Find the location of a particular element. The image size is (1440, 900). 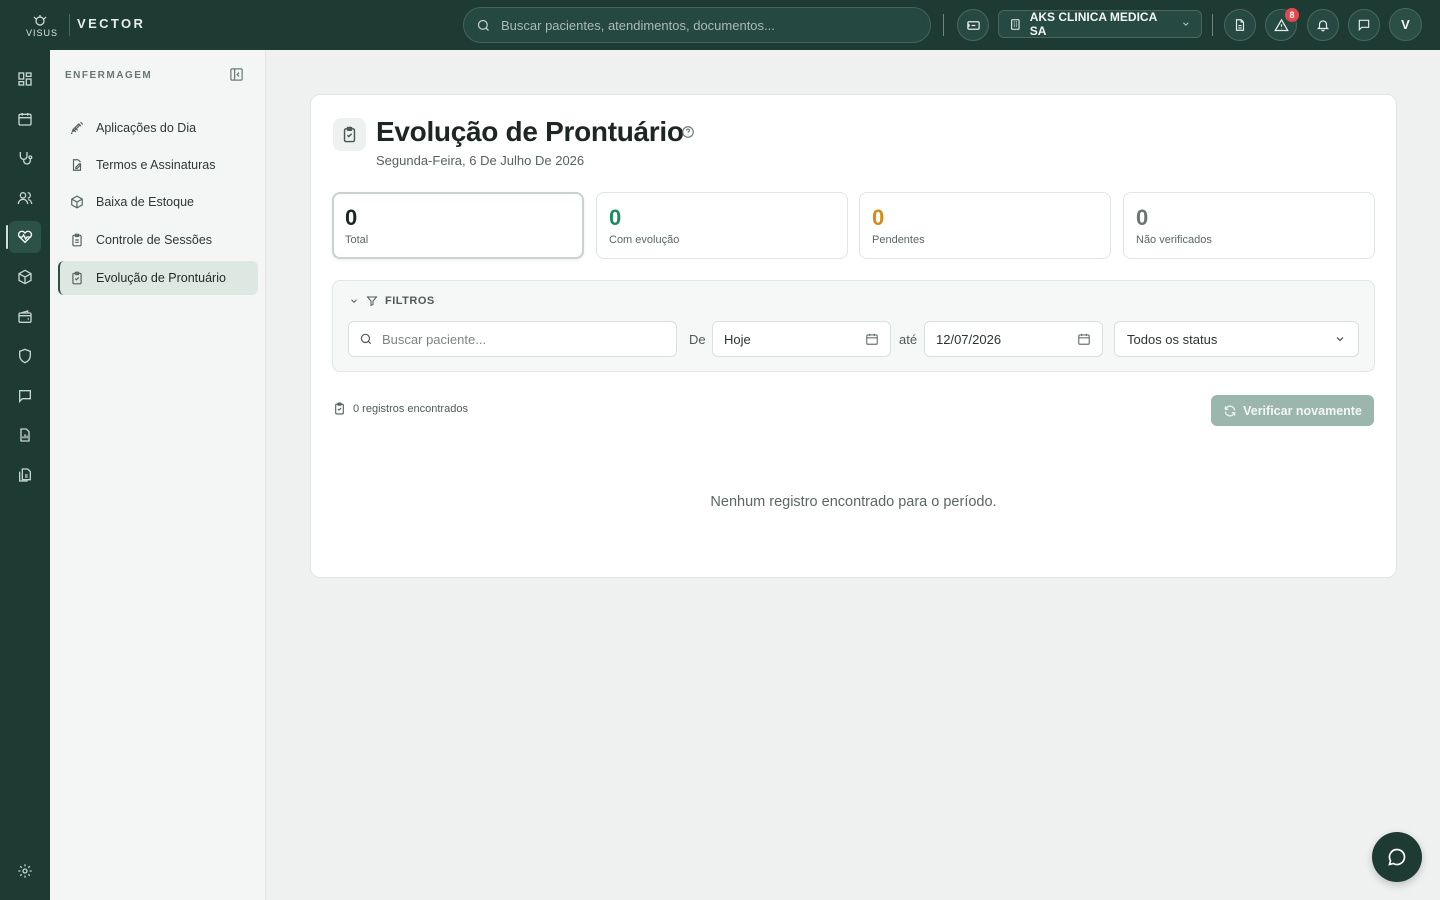

filters-toggle: FILTROS is located at coordinates (392, 301).